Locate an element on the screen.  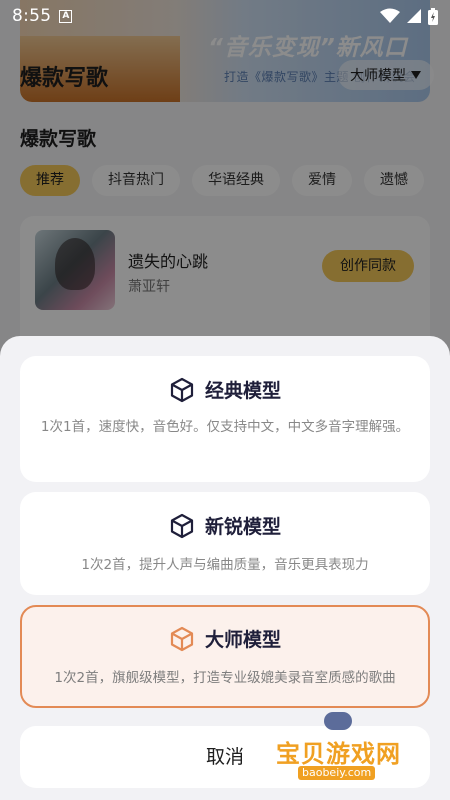
battery-icon is located at coordinates (433, 16).